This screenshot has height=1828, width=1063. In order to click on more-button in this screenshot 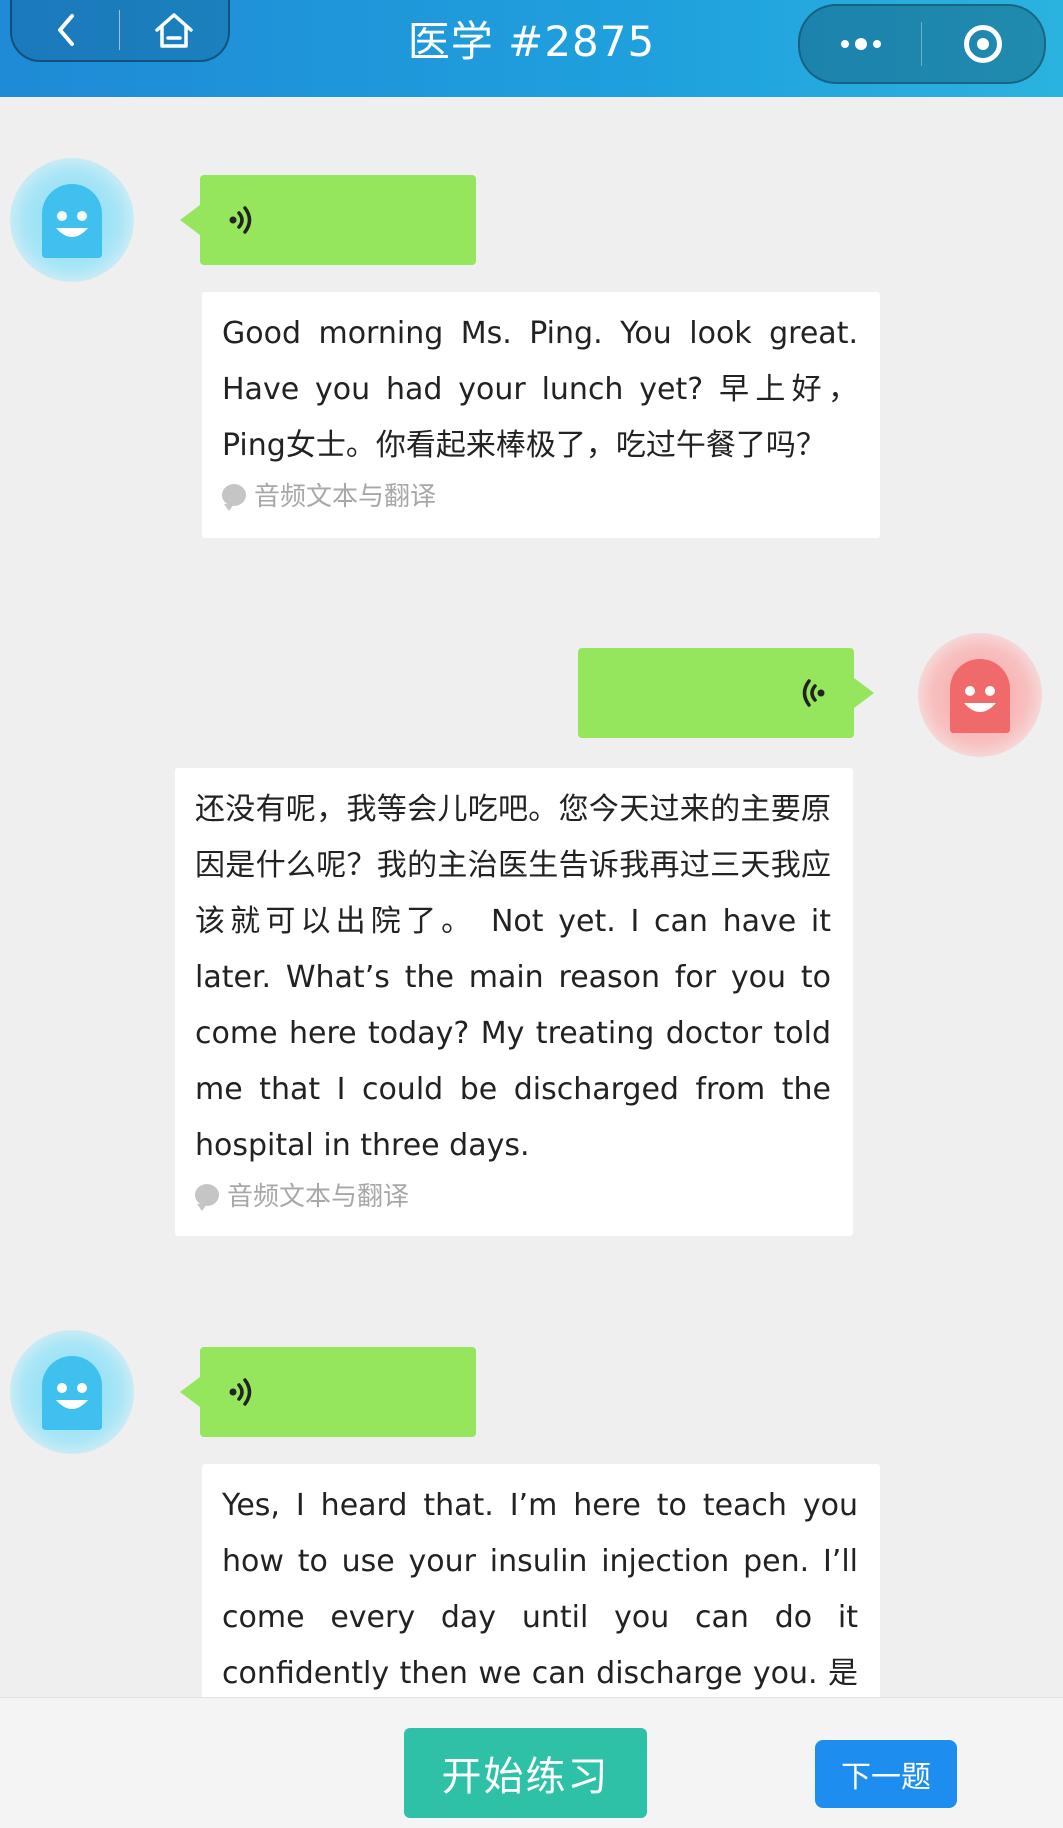, I will do `click(860, 44)`.